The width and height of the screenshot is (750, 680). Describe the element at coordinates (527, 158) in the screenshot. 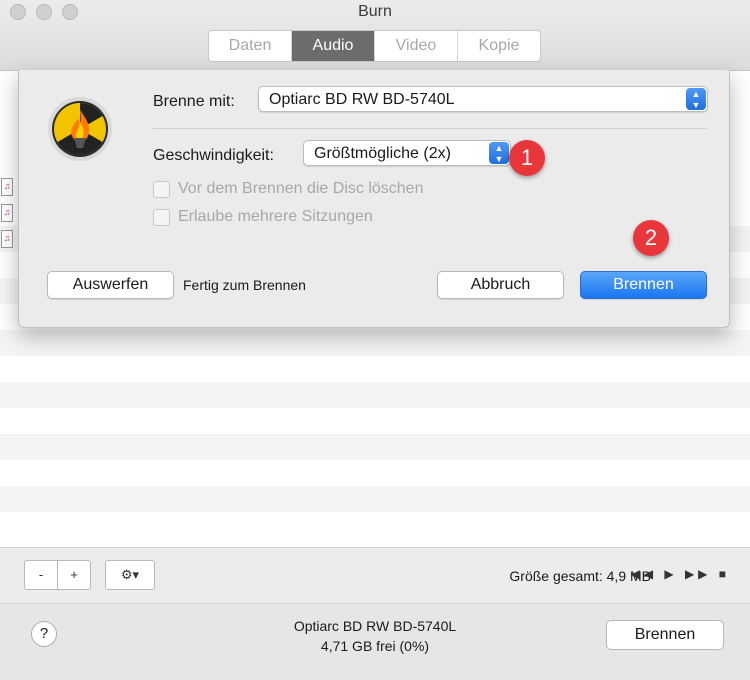

I see `annotation-badge-1: 1` at that location.